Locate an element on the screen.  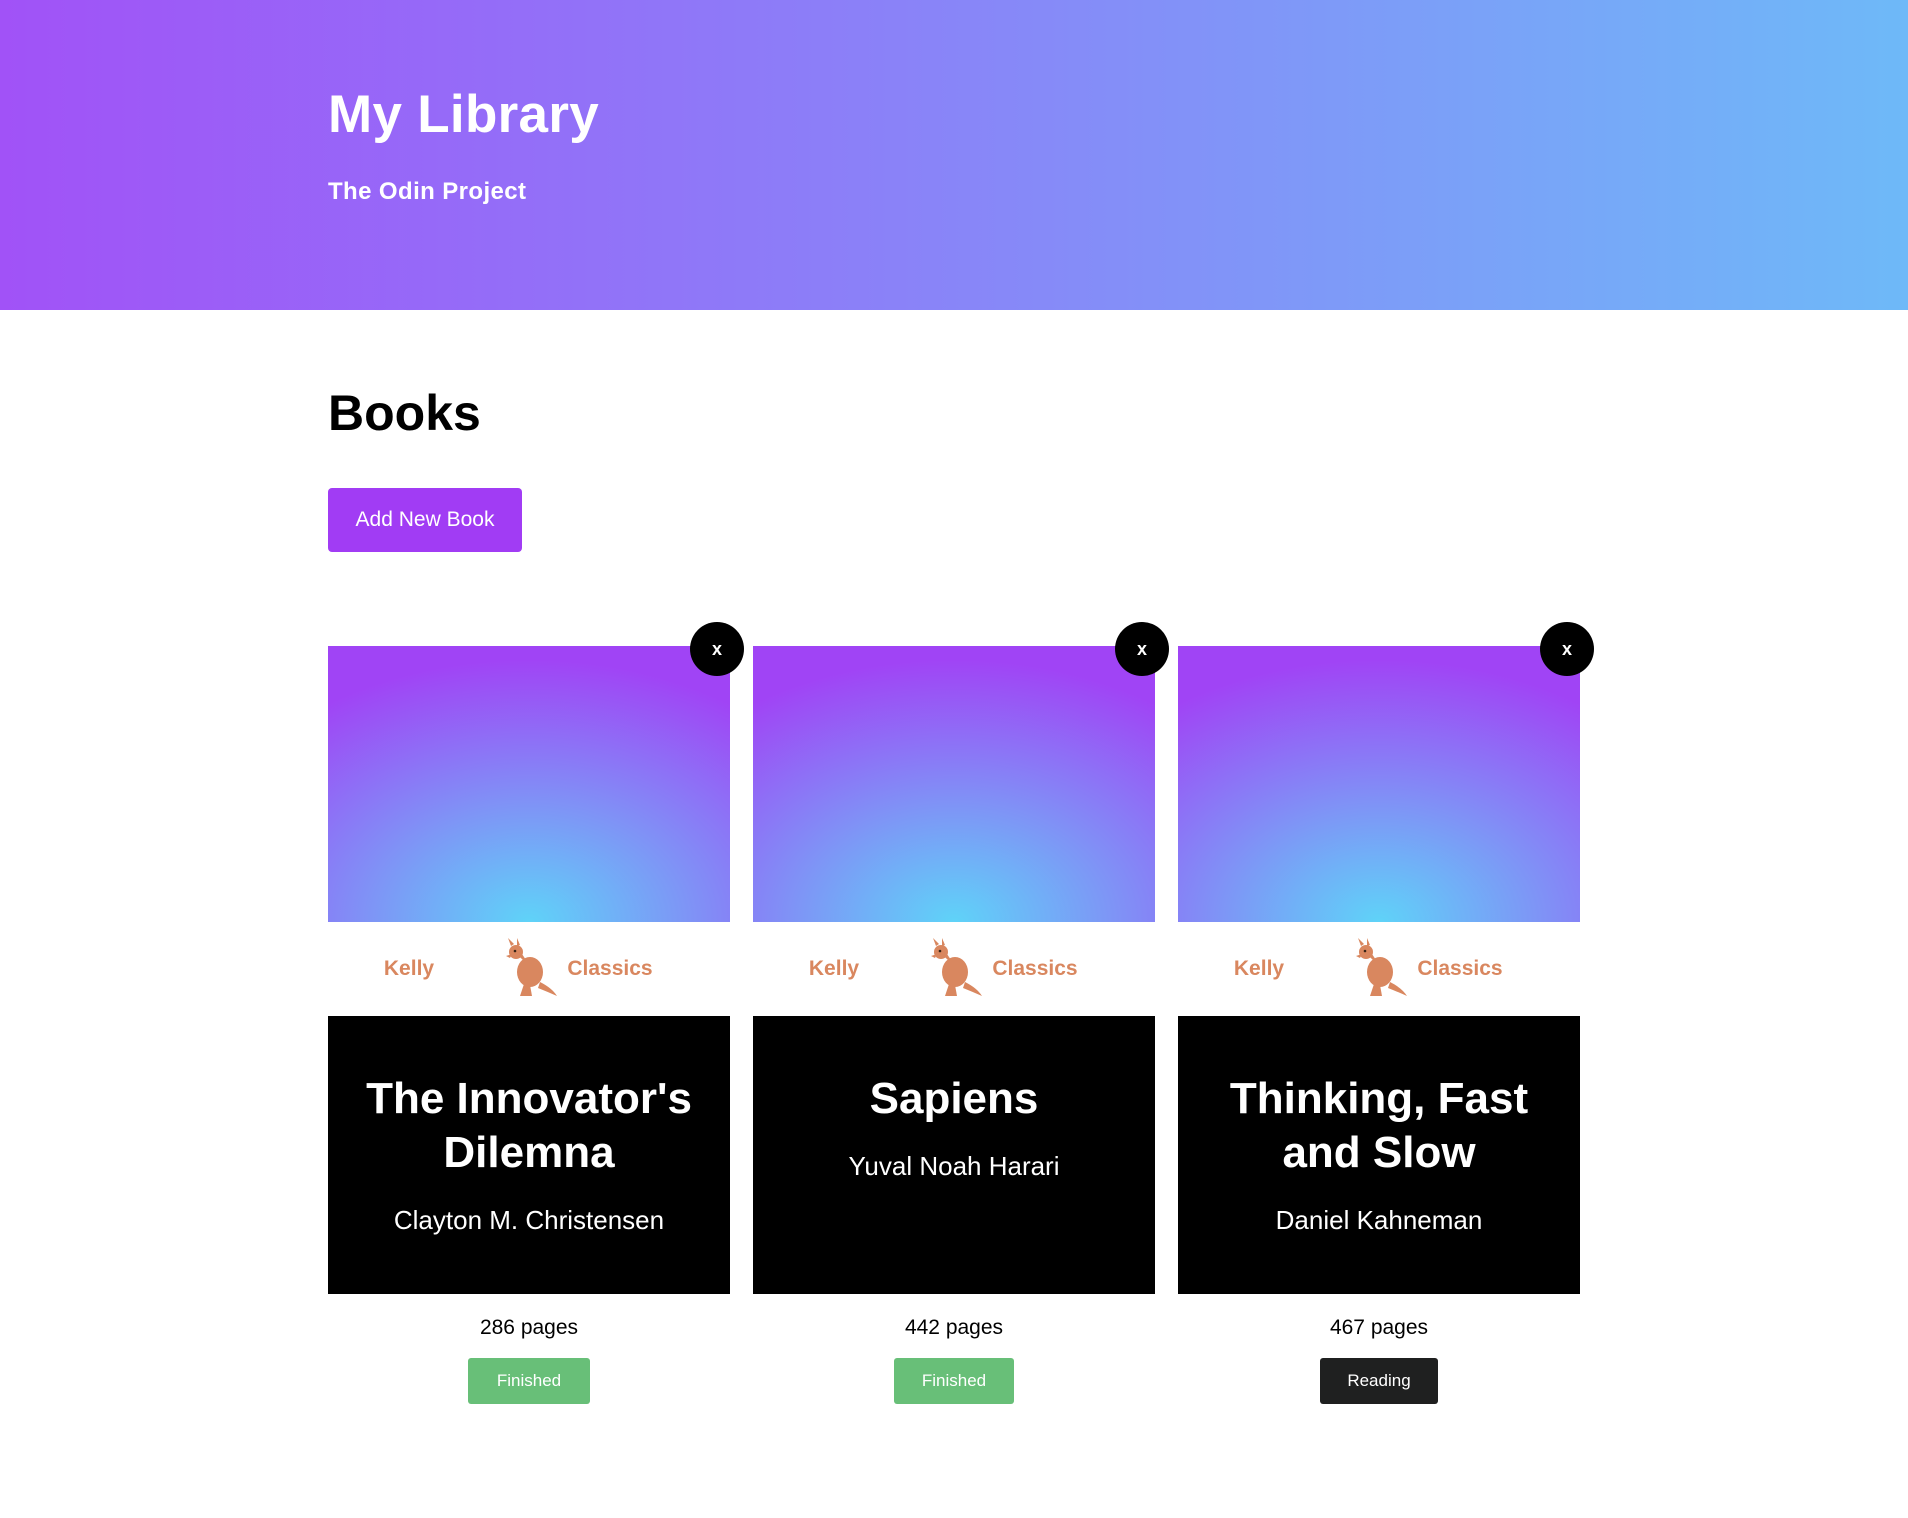
book-author: Clayton M. Christensen is located at coordinates (529, 1220).